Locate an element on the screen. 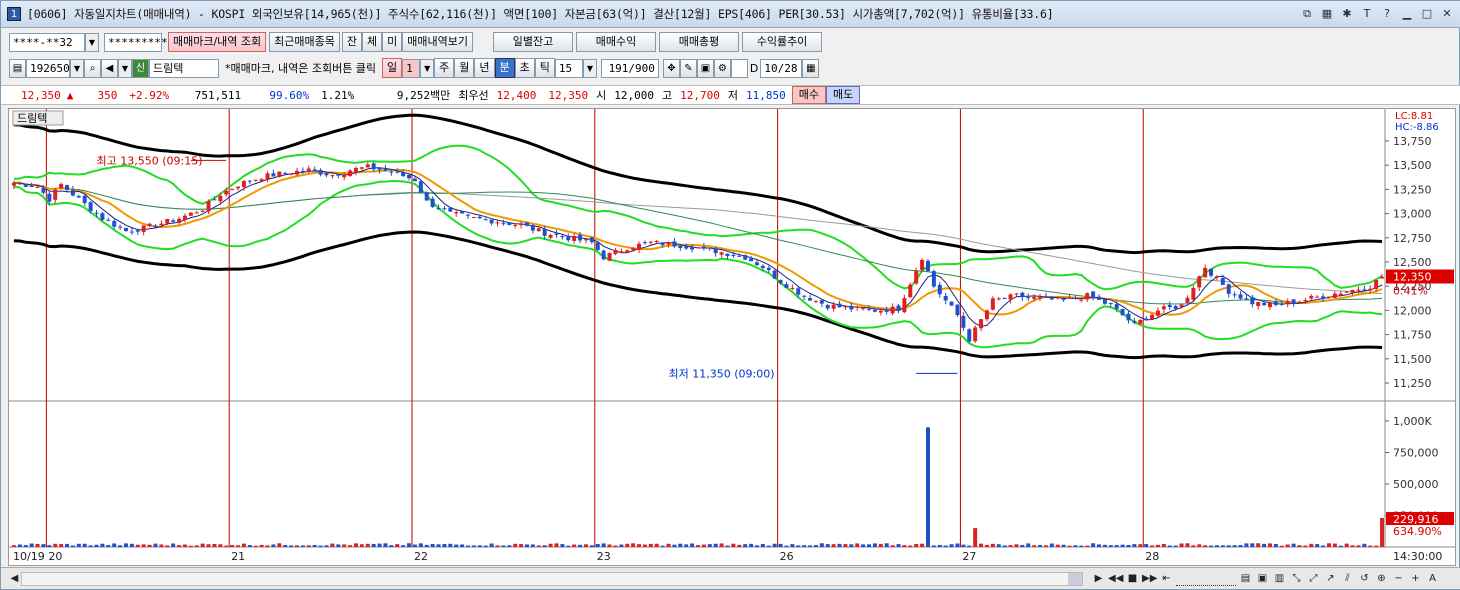 This screenshot has height=590, width=1460. search-icon: ⌕ is located at coordinates (92, 68).